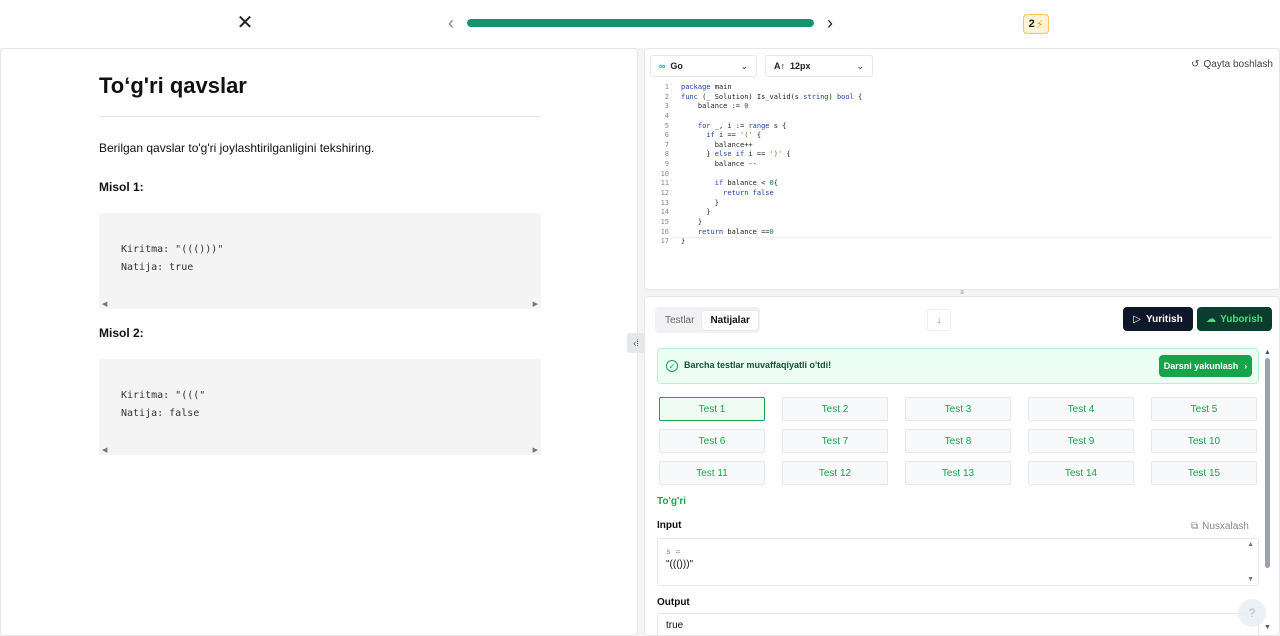  Describe the element at coordinates (121, 333) in the screenshot. I see `example-label: Misol 2:` at that location.